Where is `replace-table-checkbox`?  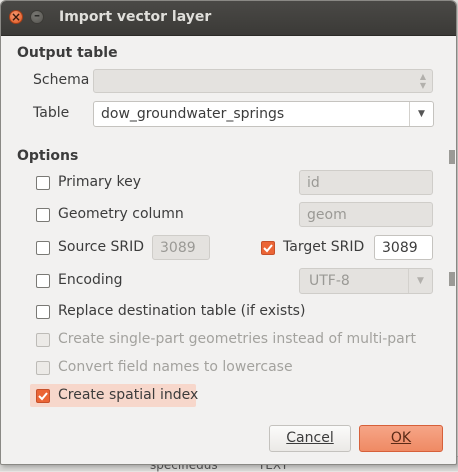 replace-table-checkbox is located at coordinates (43, 312).